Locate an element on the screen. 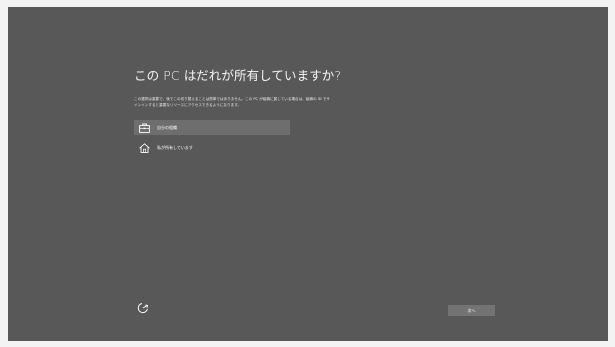 The height and width of the screenshot is (347, 615). ease-of-access-icon is located at coordinates (143, 308).